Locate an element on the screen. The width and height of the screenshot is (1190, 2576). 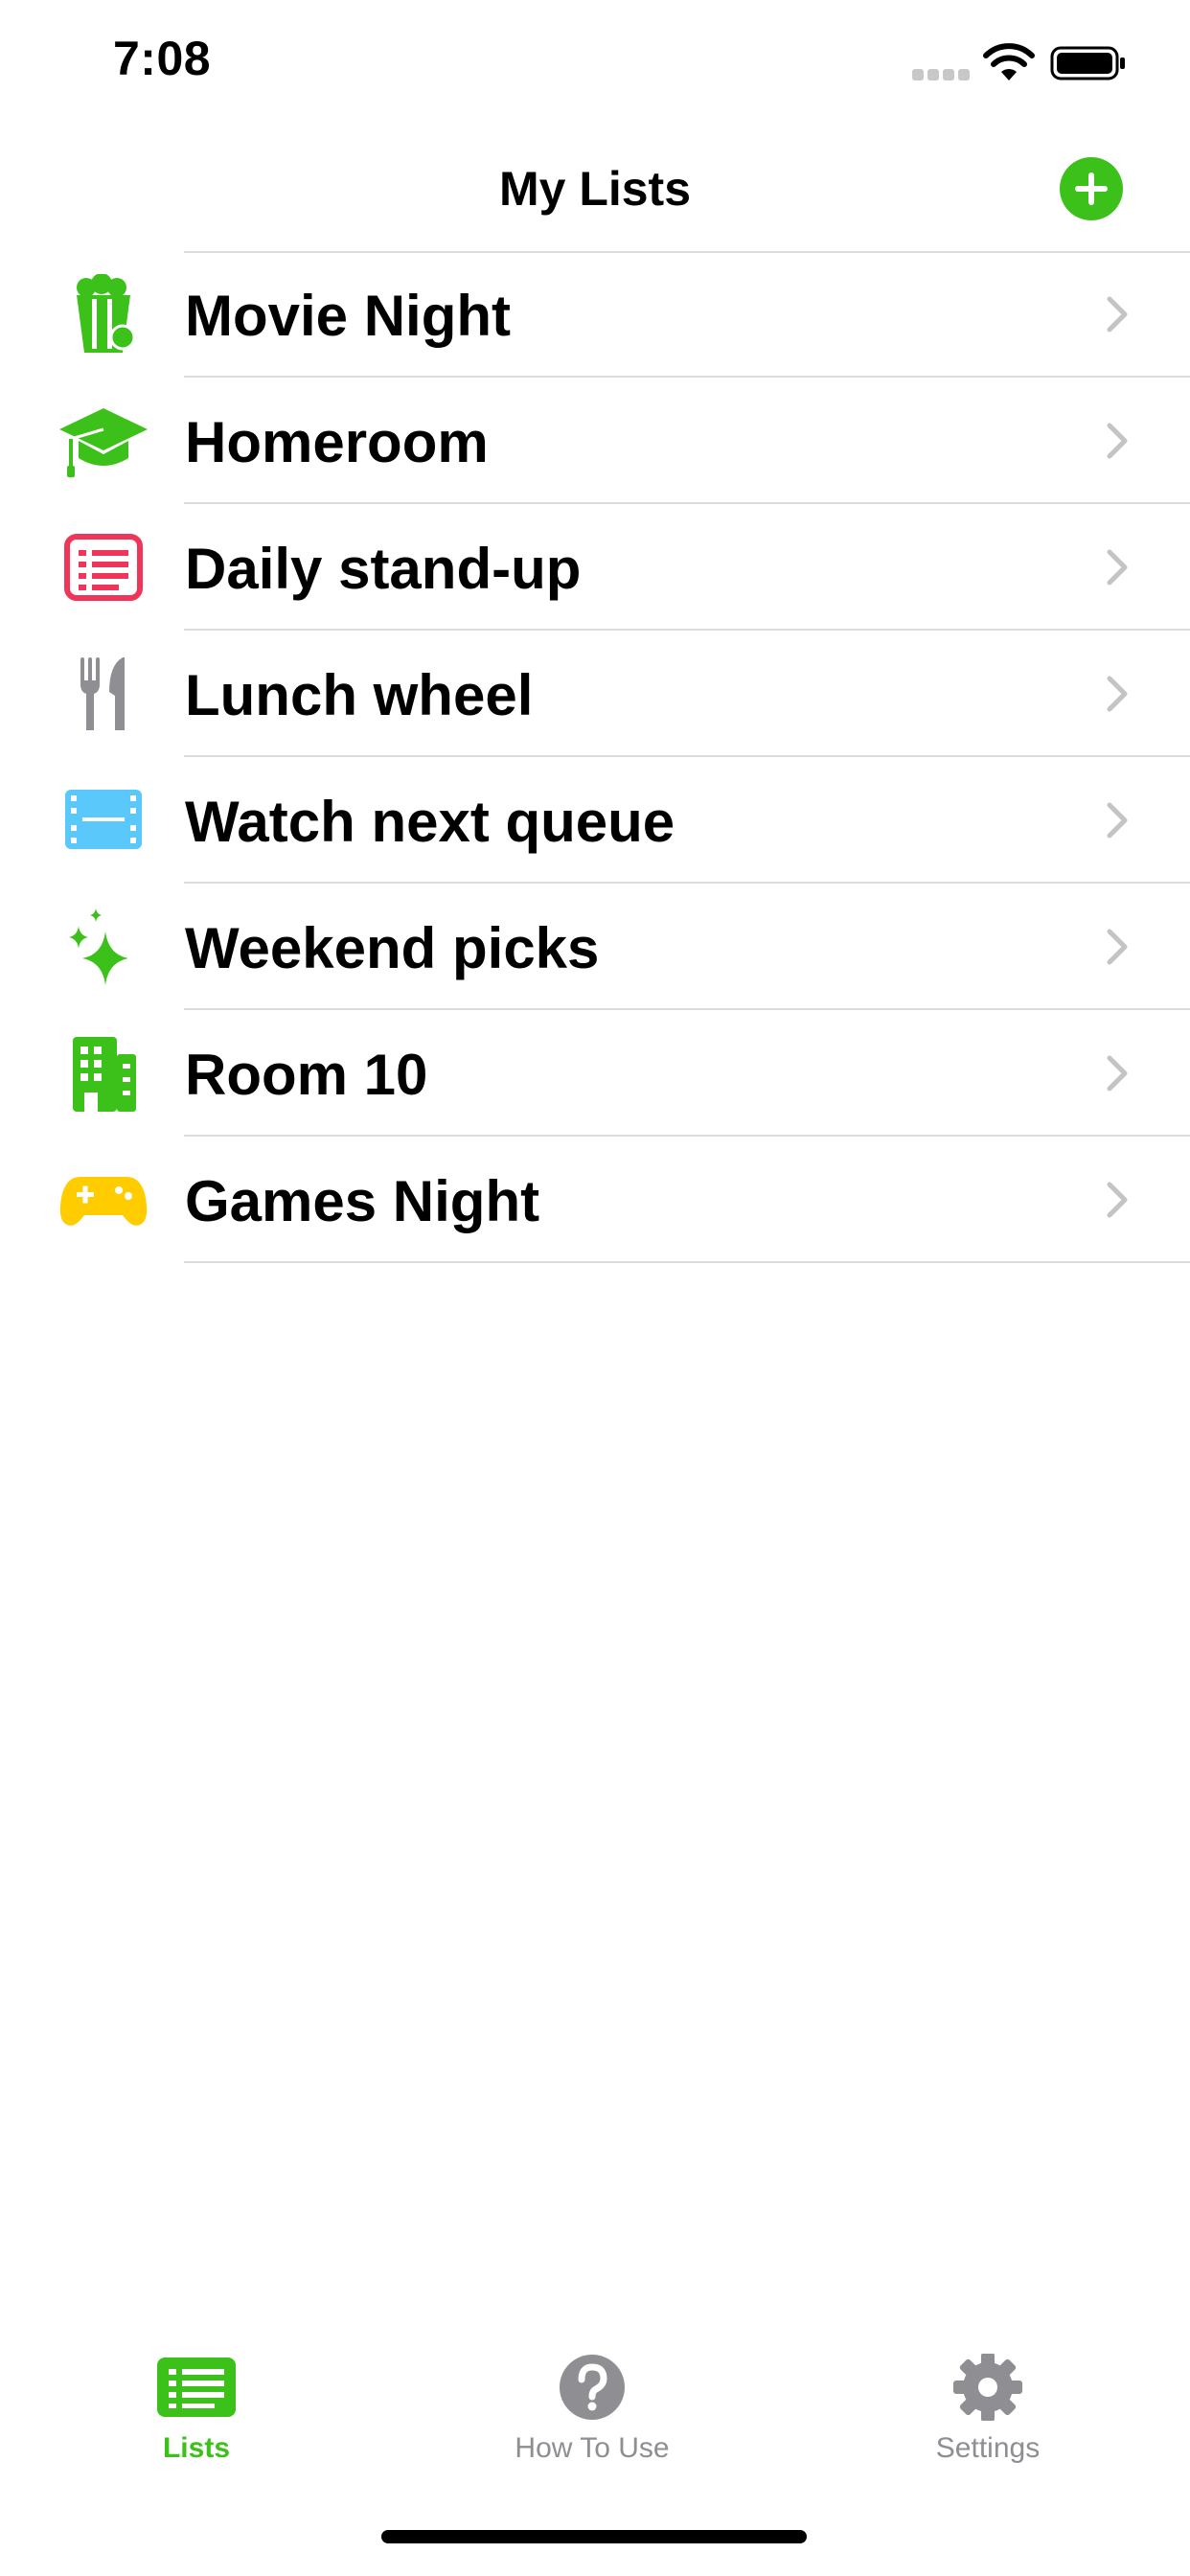
film-icon is located at coordinates (103, 820).